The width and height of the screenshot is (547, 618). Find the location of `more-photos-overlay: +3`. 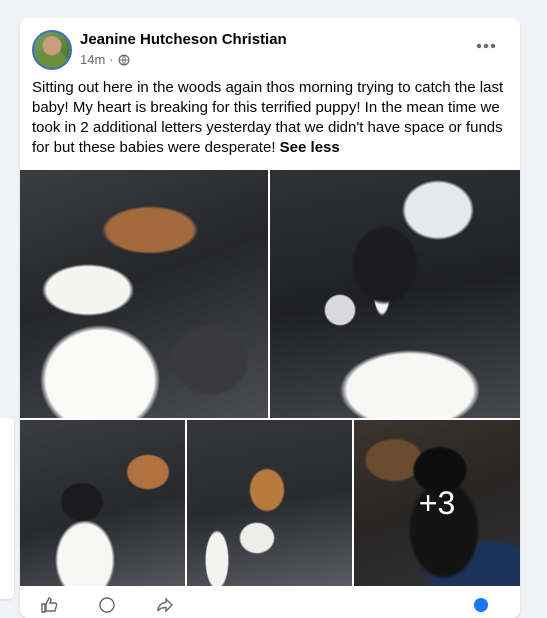

more-photos-overlay: +3 is located at coordinates (437, 503).